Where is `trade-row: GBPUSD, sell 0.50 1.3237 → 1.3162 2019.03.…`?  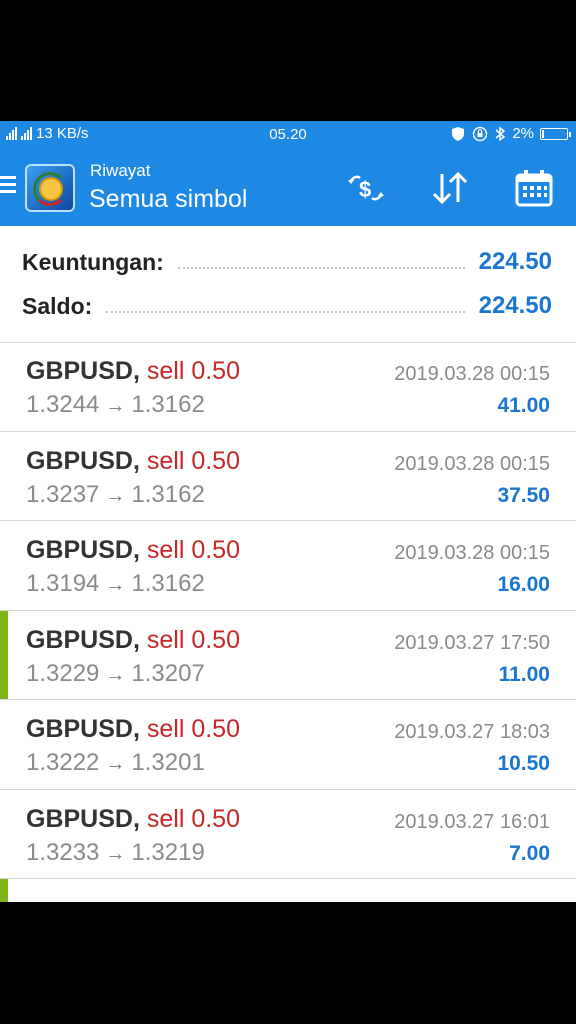
trade-row: GBPUSD, sell 0.50 1.3237 → 1.3162 2019.03.… is located at coordinates (288, 476).